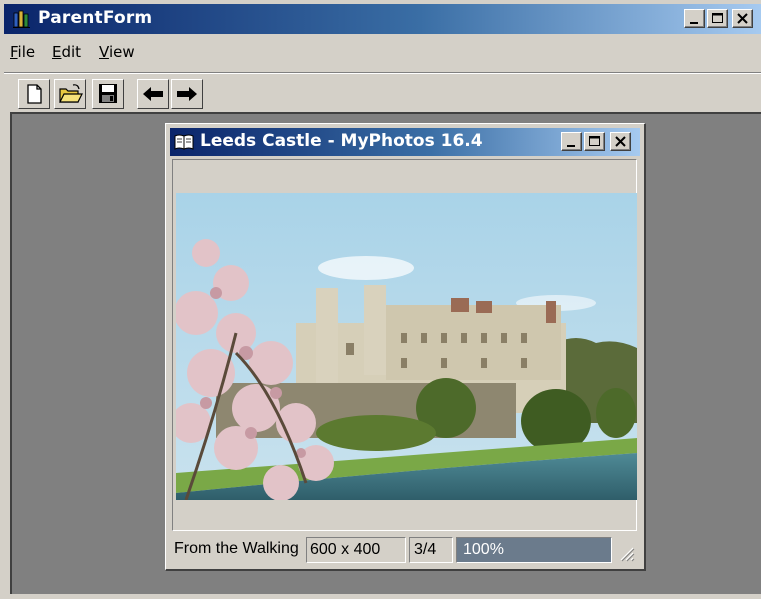 This screenshot has width=761, height=599. I want to click on forward-button, so click(187, 94).